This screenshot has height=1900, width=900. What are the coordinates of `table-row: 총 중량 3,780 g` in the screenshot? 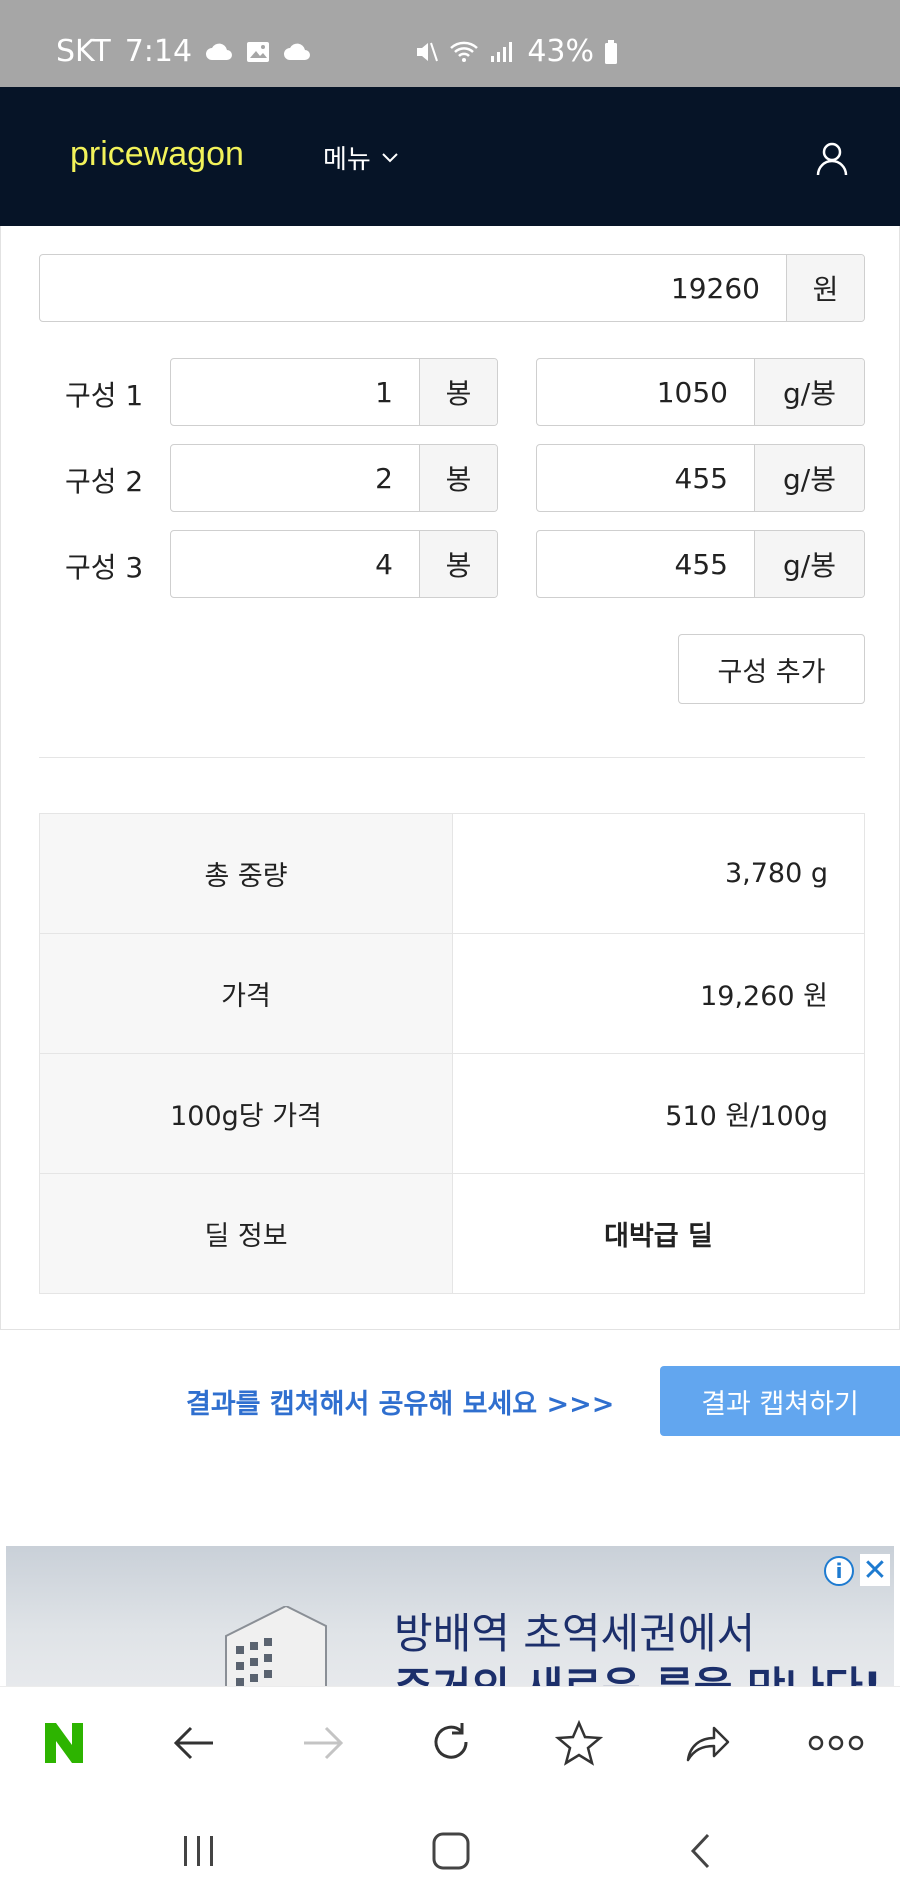 It's located at (452, 873).